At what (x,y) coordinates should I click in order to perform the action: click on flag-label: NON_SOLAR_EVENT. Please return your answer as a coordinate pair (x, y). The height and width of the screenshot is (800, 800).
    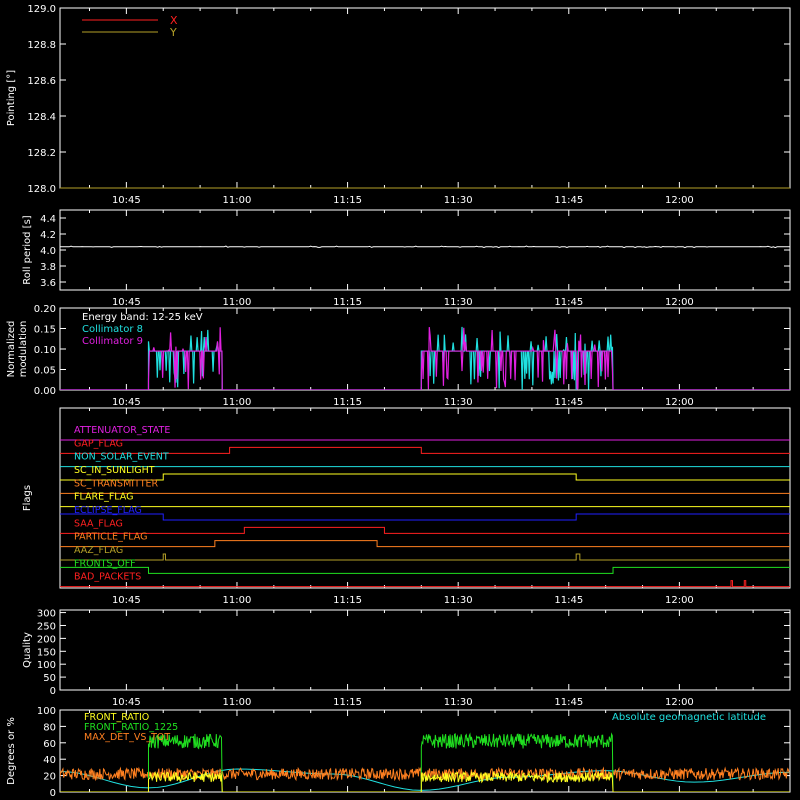
    Looking at the image, I should click on (121, 457).